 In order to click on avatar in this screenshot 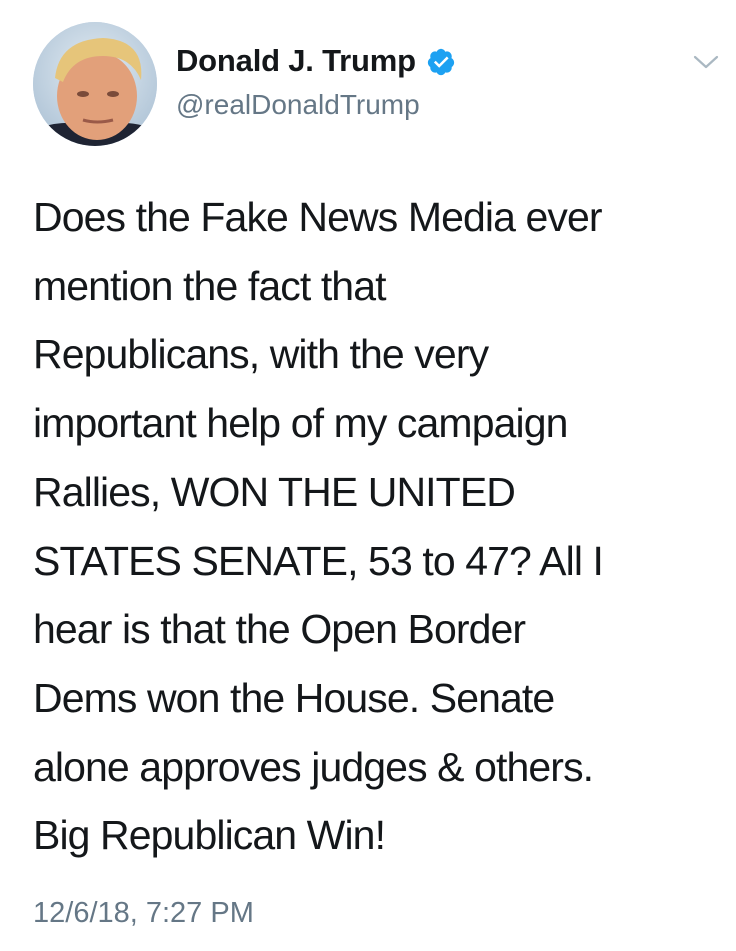, I will do `click(95, 84)`.